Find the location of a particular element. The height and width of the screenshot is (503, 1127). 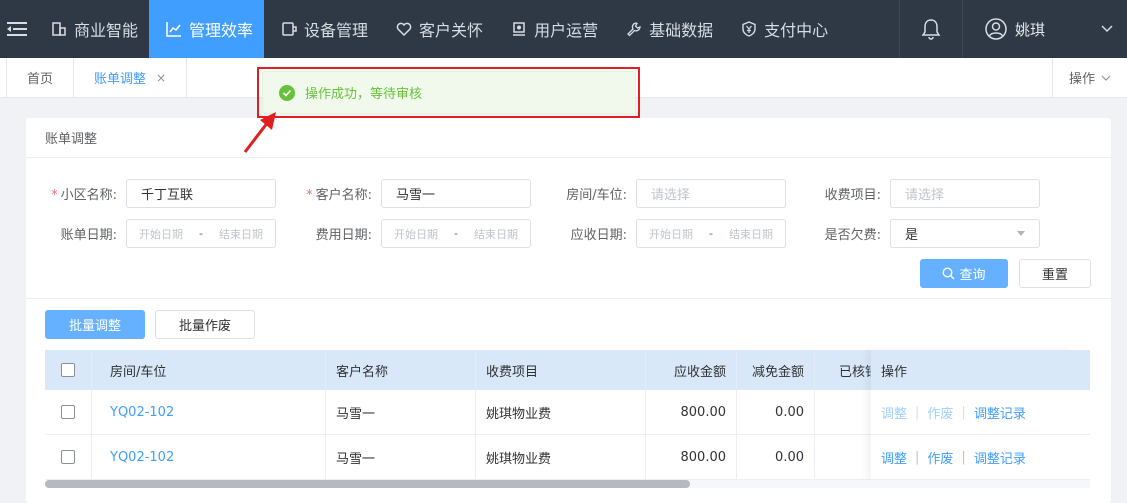

bell-icon is located at coordinates (931, 29).